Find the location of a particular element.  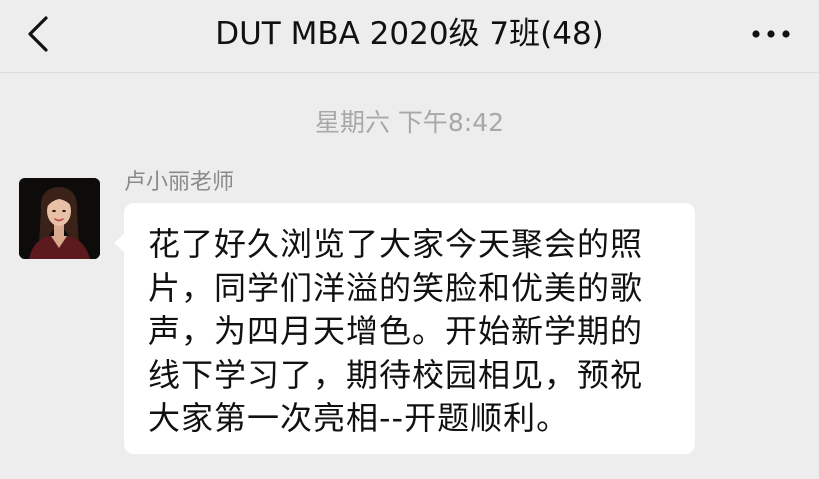

more-dots-icon is located at coordinates (771, 34).